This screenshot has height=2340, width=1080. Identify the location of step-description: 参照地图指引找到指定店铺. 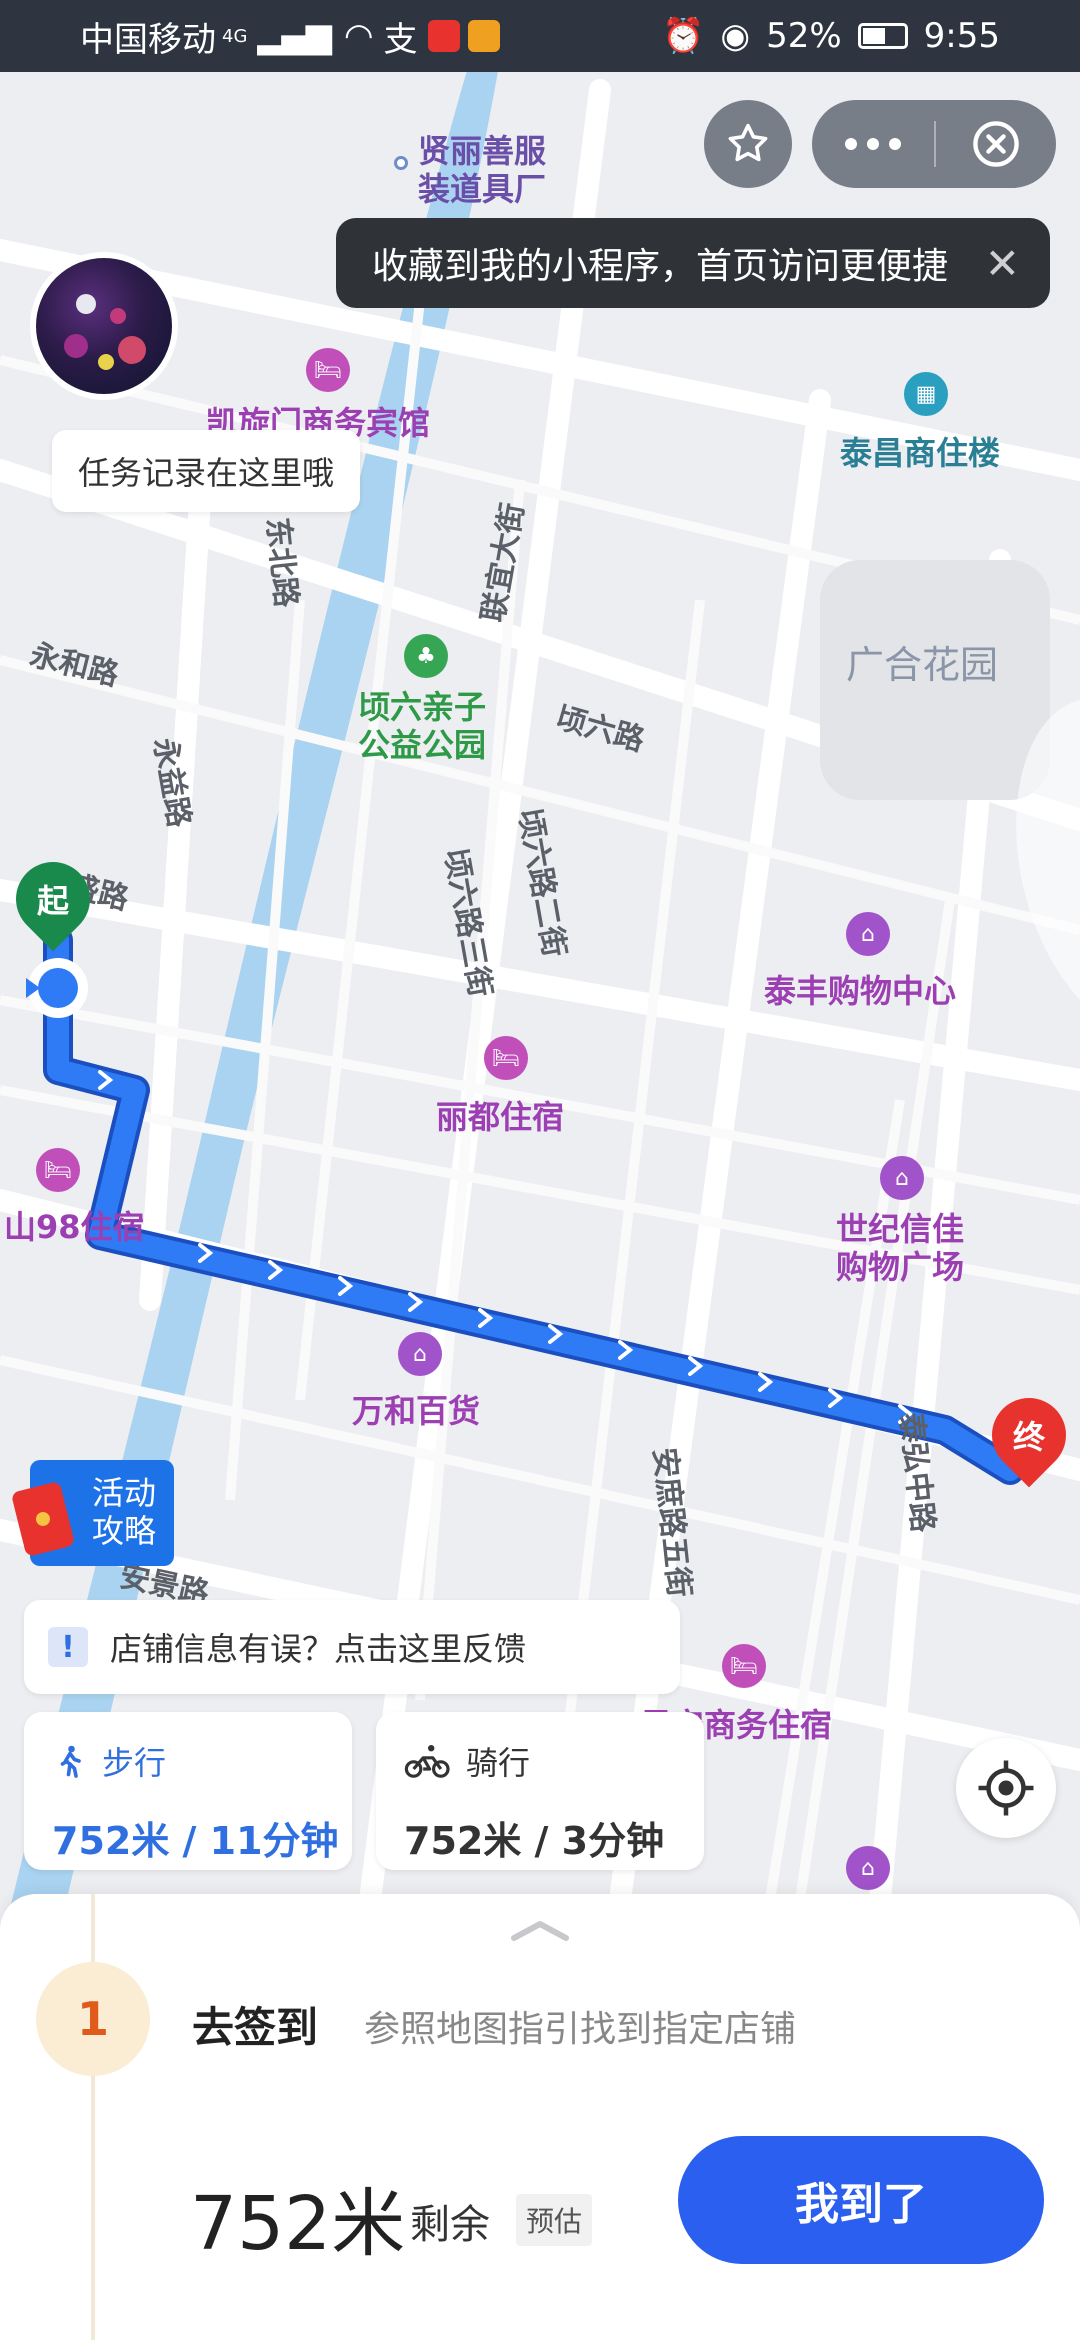
(580, 2029).